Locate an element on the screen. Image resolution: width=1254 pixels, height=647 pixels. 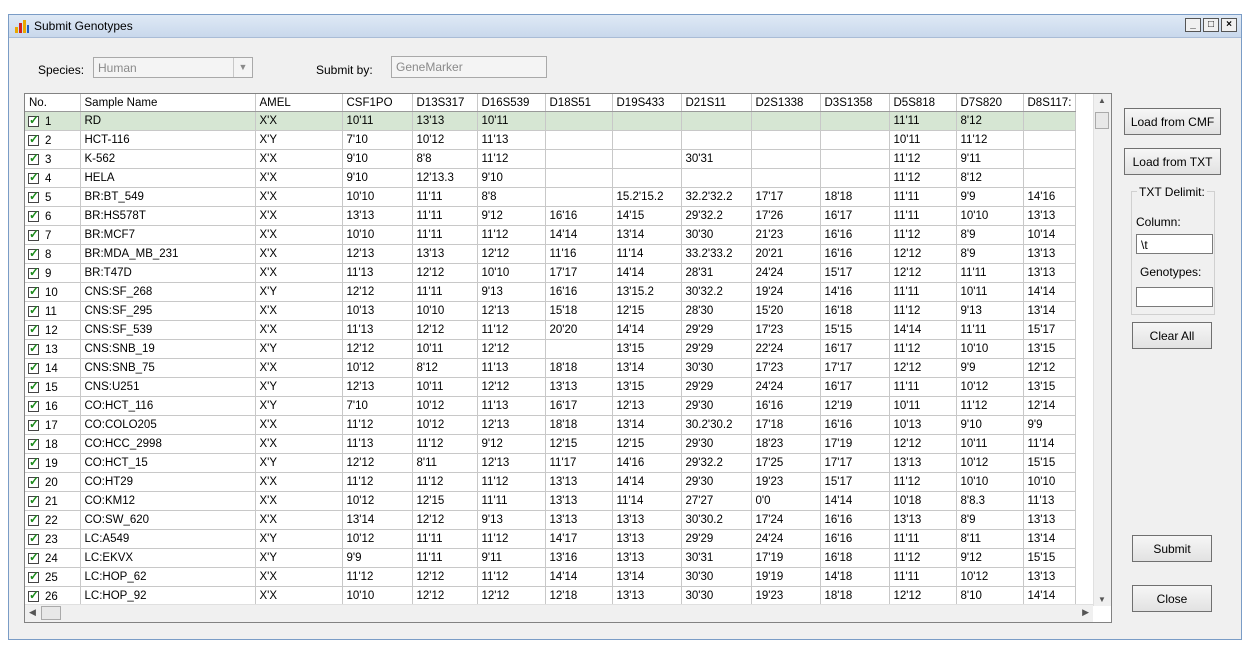
column-header: D2S1338 is located at coordinates (786, 103).